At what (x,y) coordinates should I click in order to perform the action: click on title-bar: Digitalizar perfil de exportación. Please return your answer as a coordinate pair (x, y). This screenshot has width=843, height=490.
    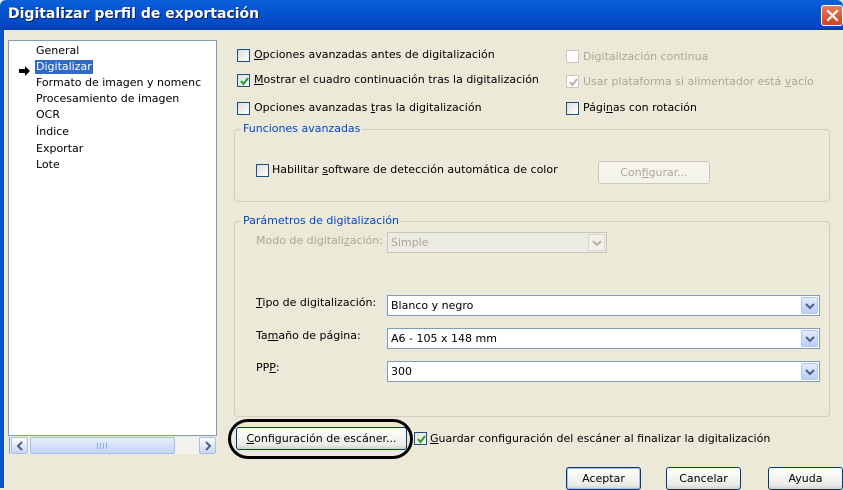
    Looking at the image, I should click on (421, 15).